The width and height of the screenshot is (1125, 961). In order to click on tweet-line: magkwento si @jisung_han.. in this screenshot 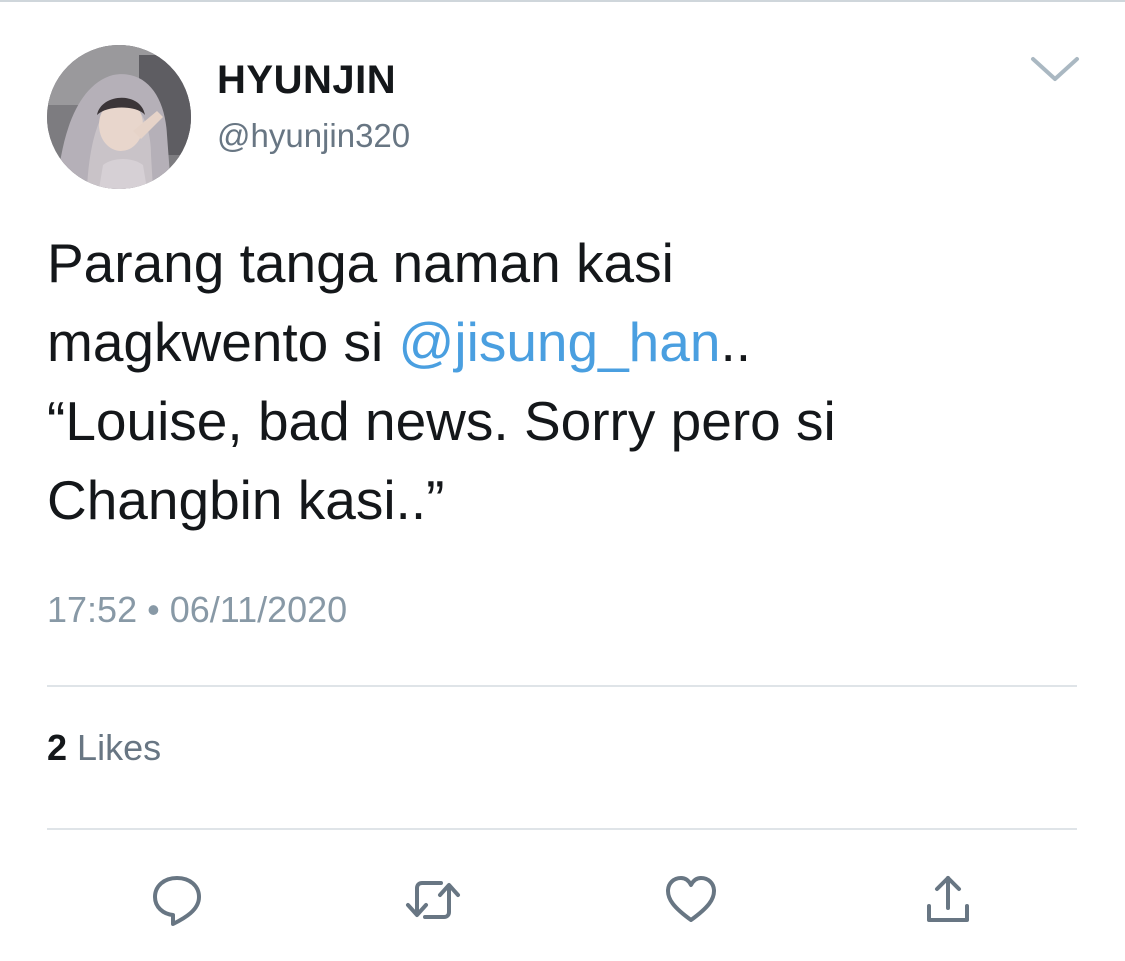, I will do `click(557, 342)`.